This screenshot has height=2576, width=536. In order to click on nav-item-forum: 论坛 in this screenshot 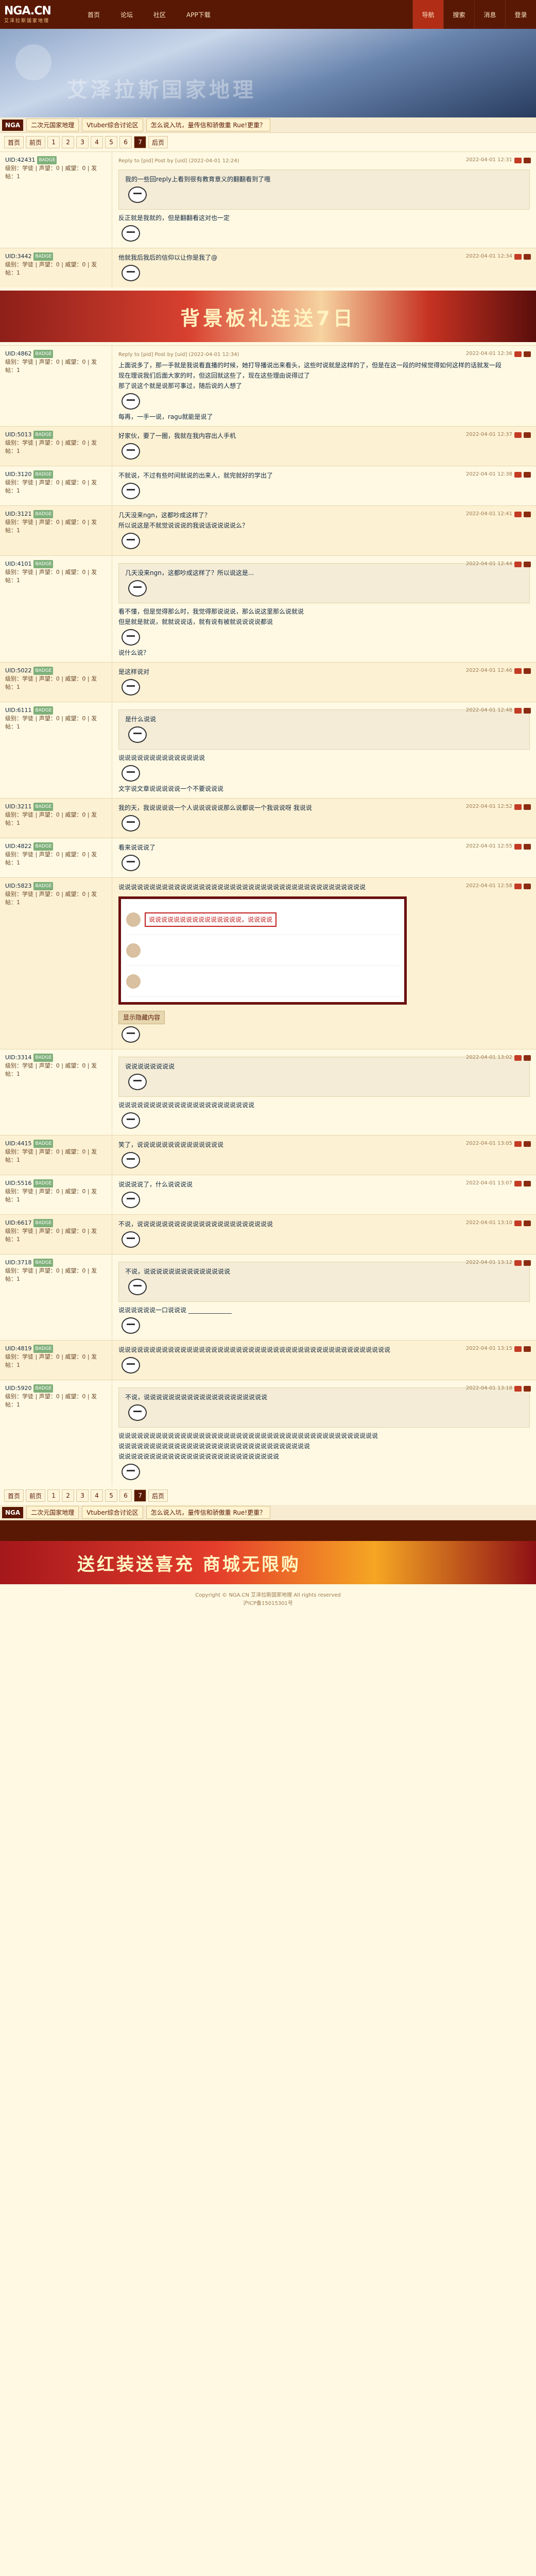, I will do `click(127, 14)`.